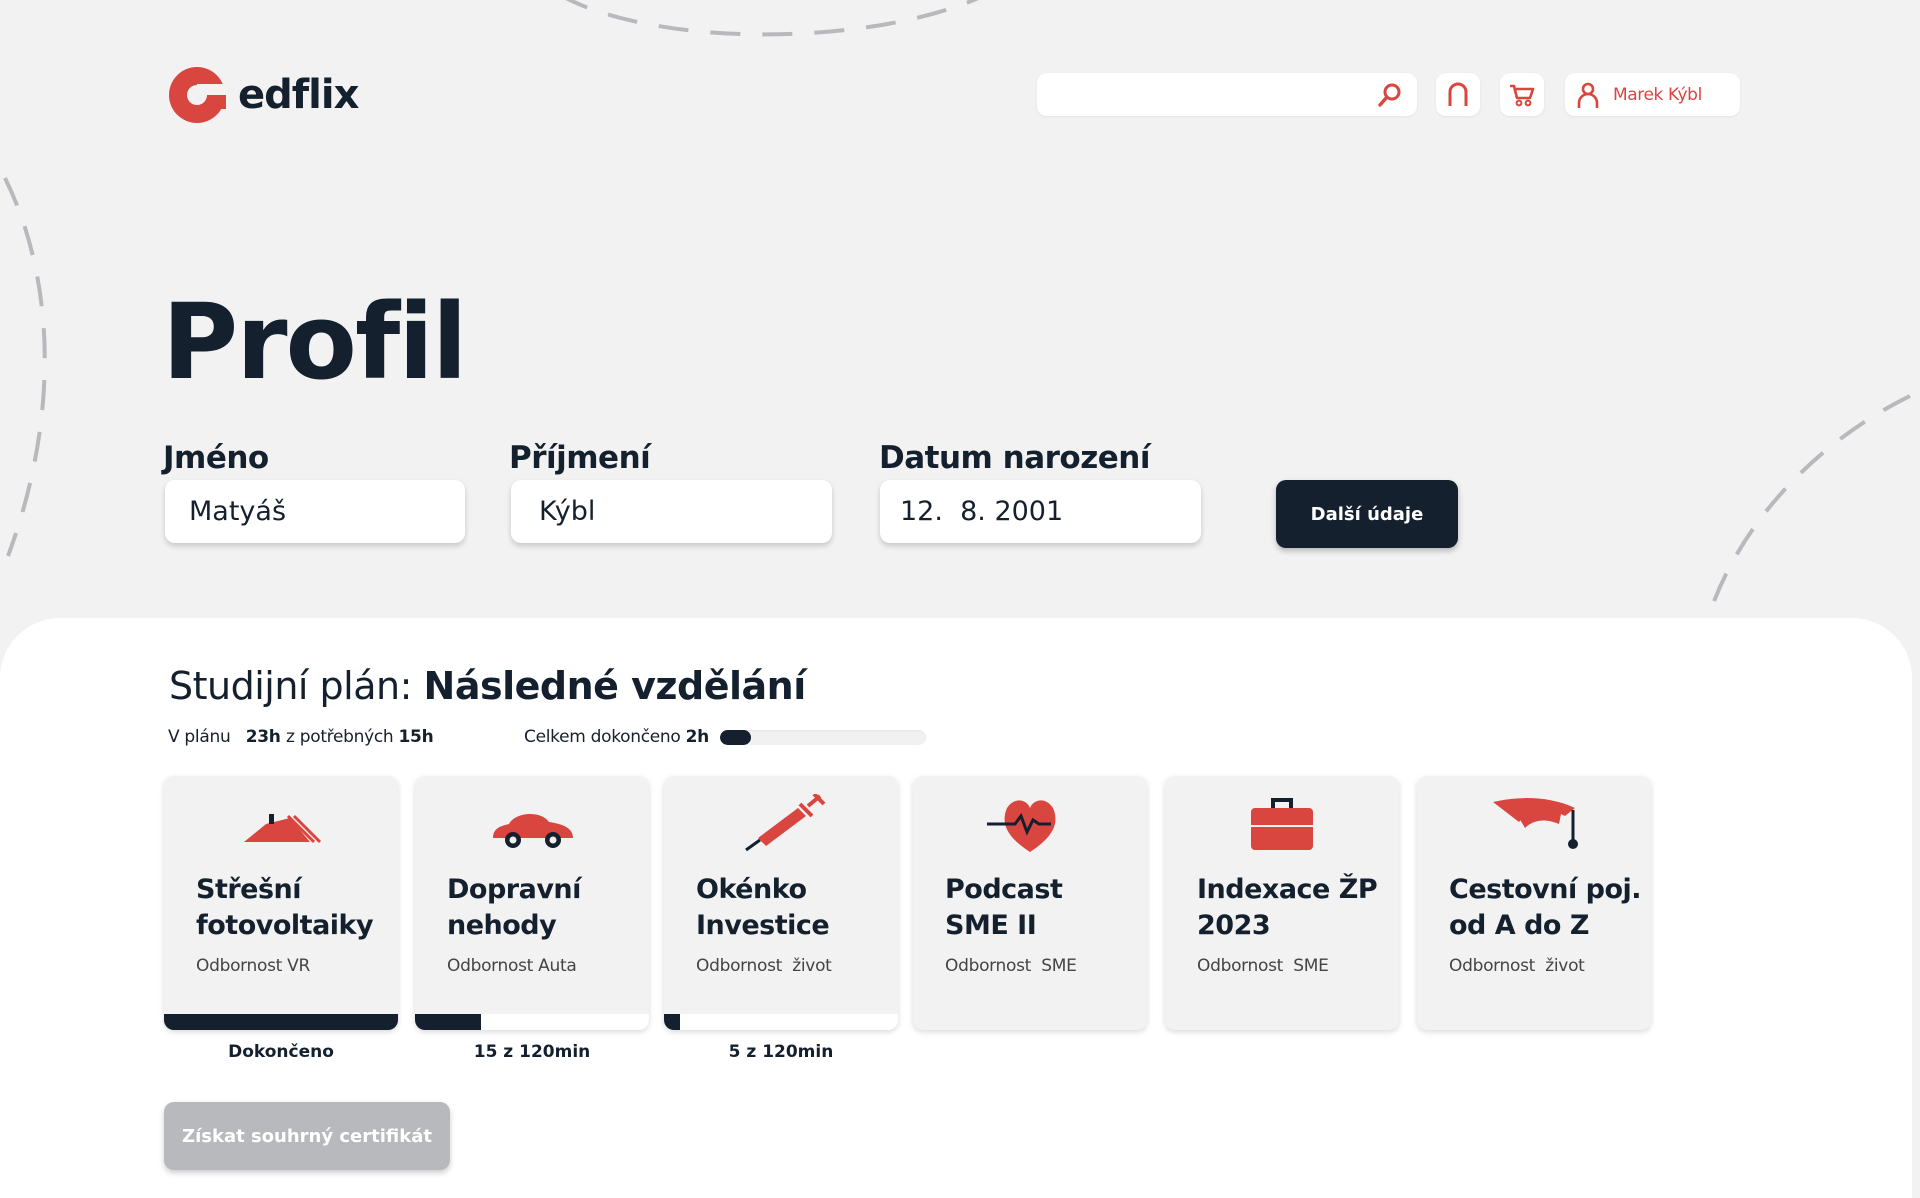 The width and height of the screenshot is (1920, 1198). What do you see at coordinates (416, 737) in the screenshot?
I see `required-value: 15h` at bounding box center [416, 737].